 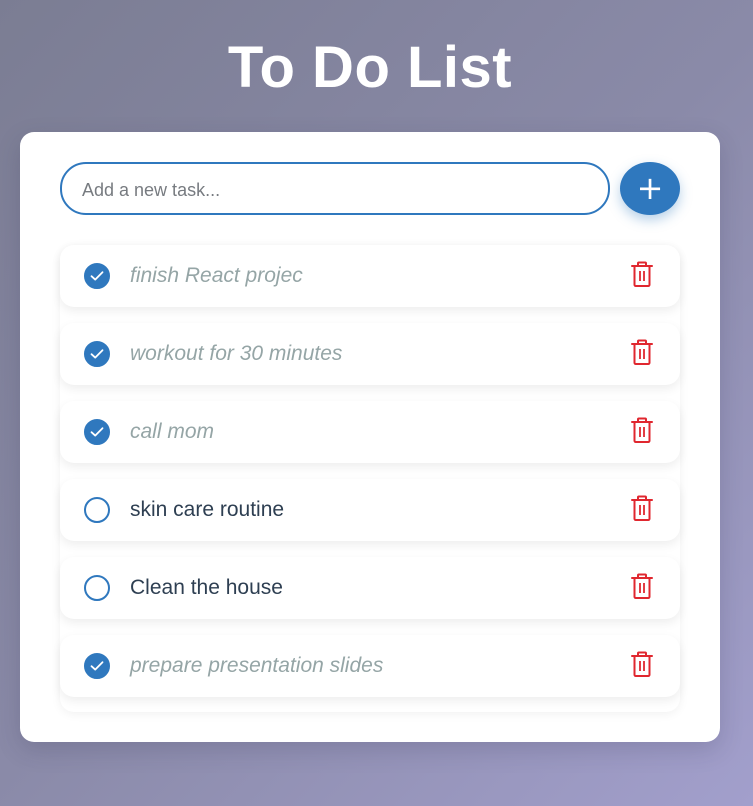 What do you see at coordinates (257, 665) in the screenshot?
I see `task-text: prepare presentation slides` at bounding box center [257, 665].